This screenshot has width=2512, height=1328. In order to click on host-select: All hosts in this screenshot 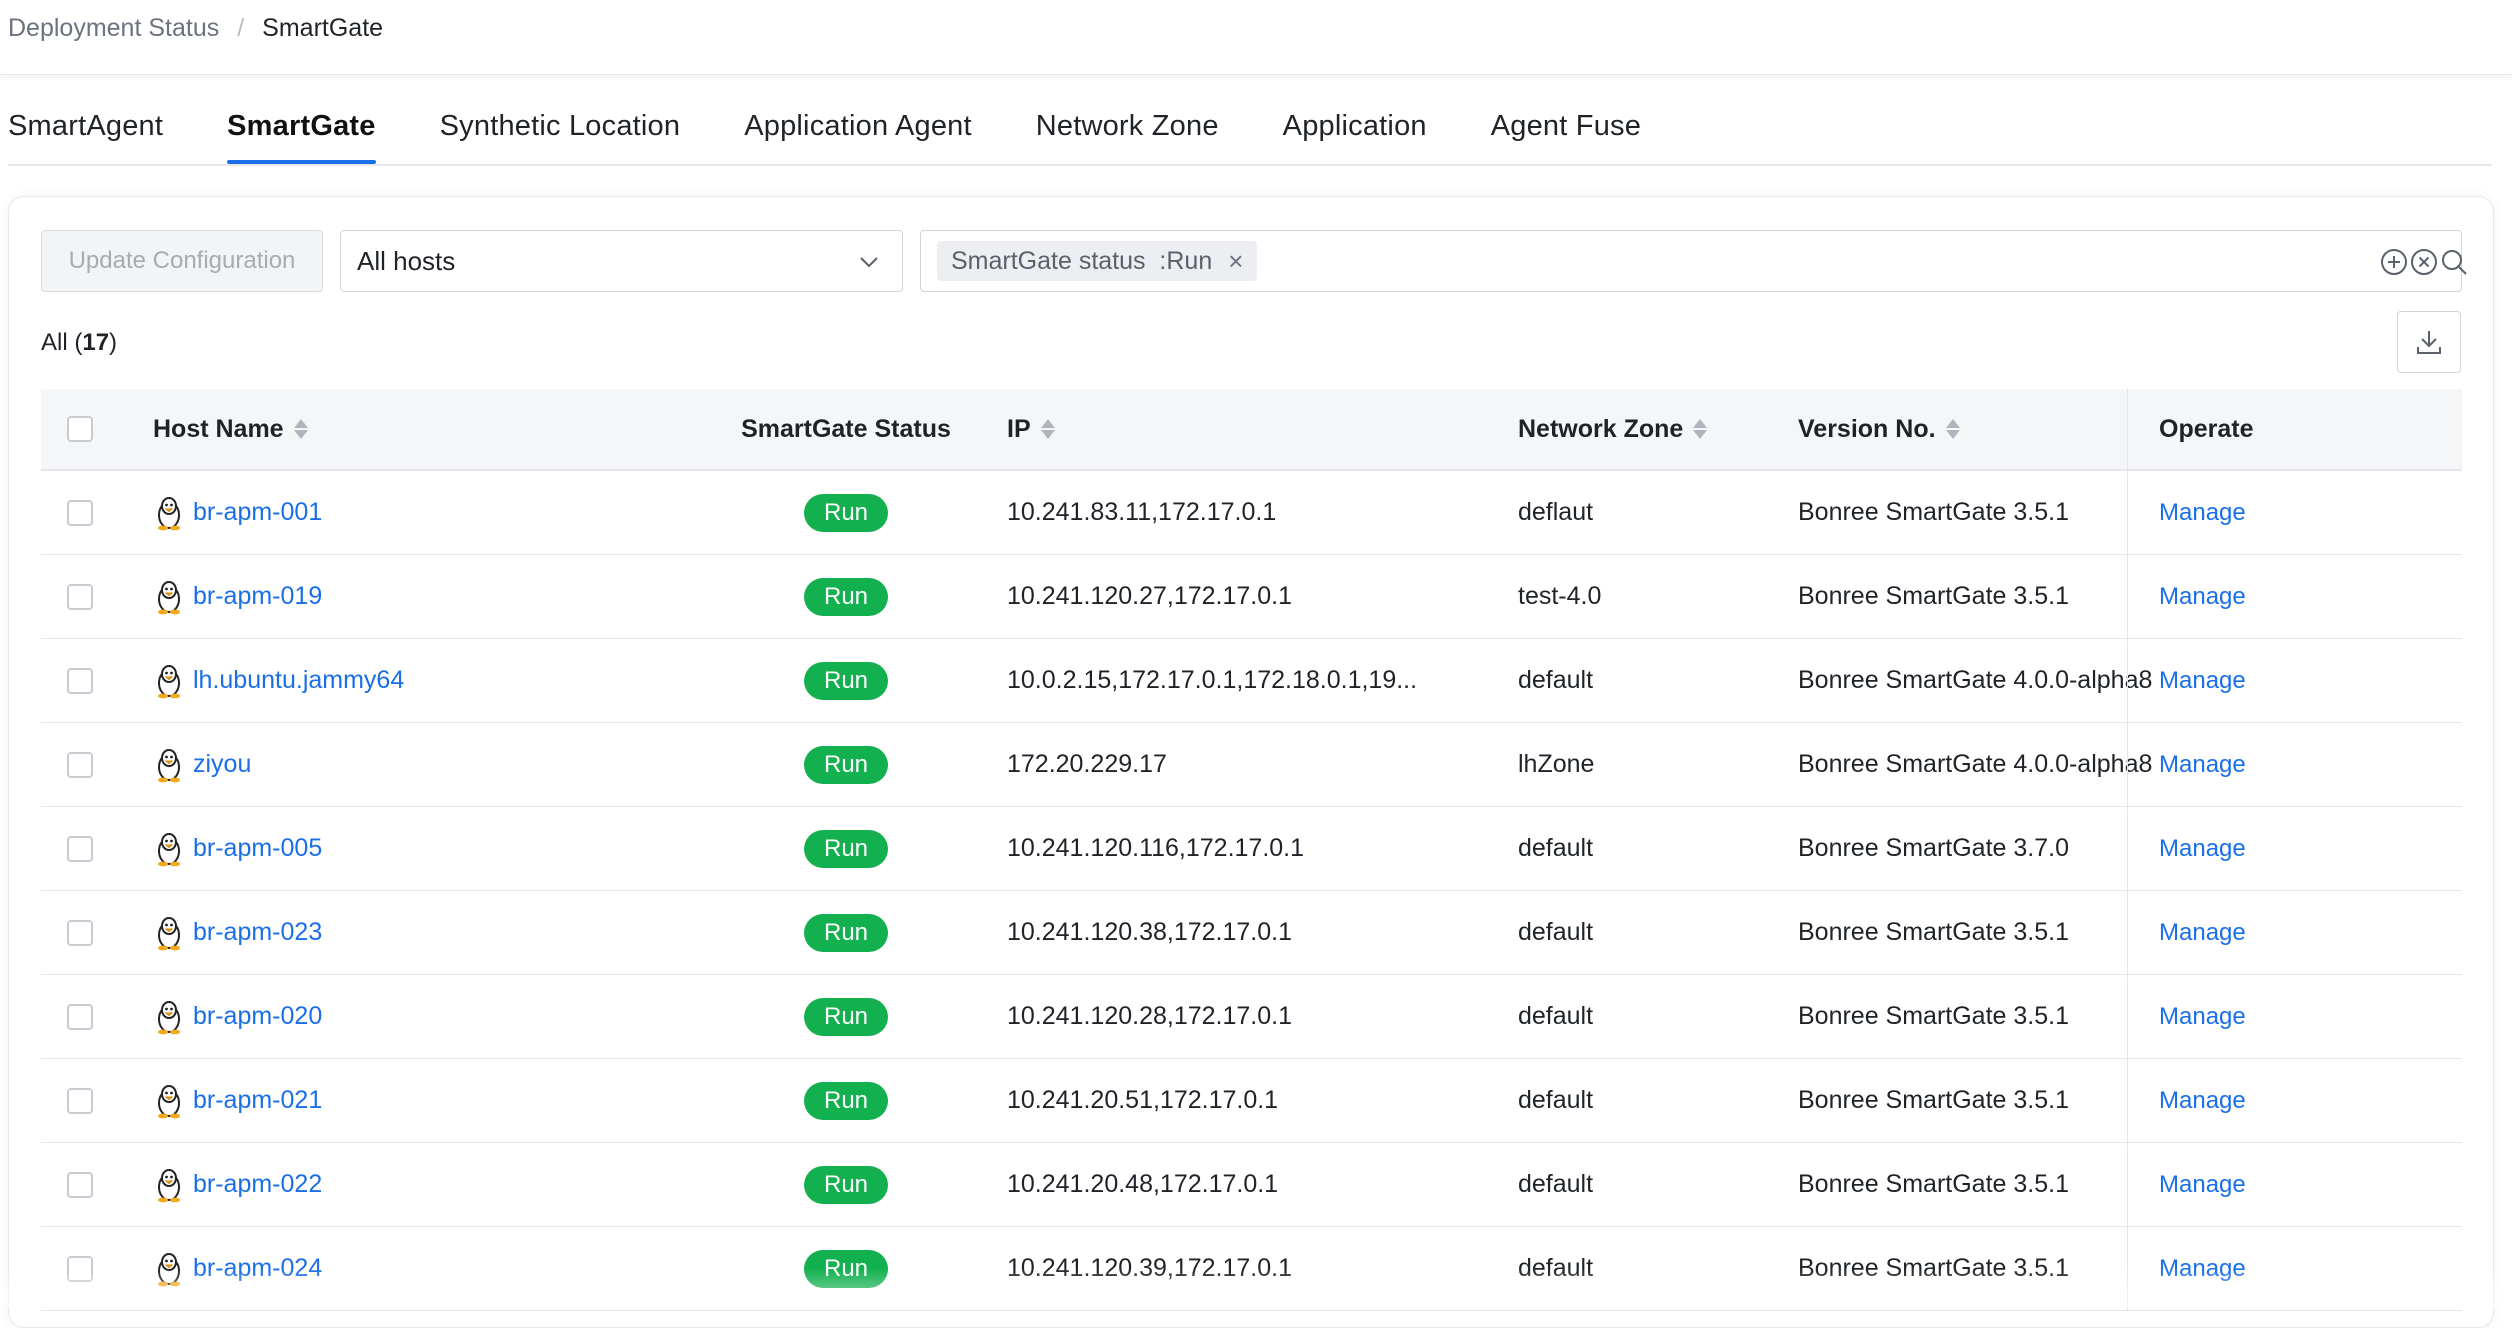, I will do `click(621, 261)`.